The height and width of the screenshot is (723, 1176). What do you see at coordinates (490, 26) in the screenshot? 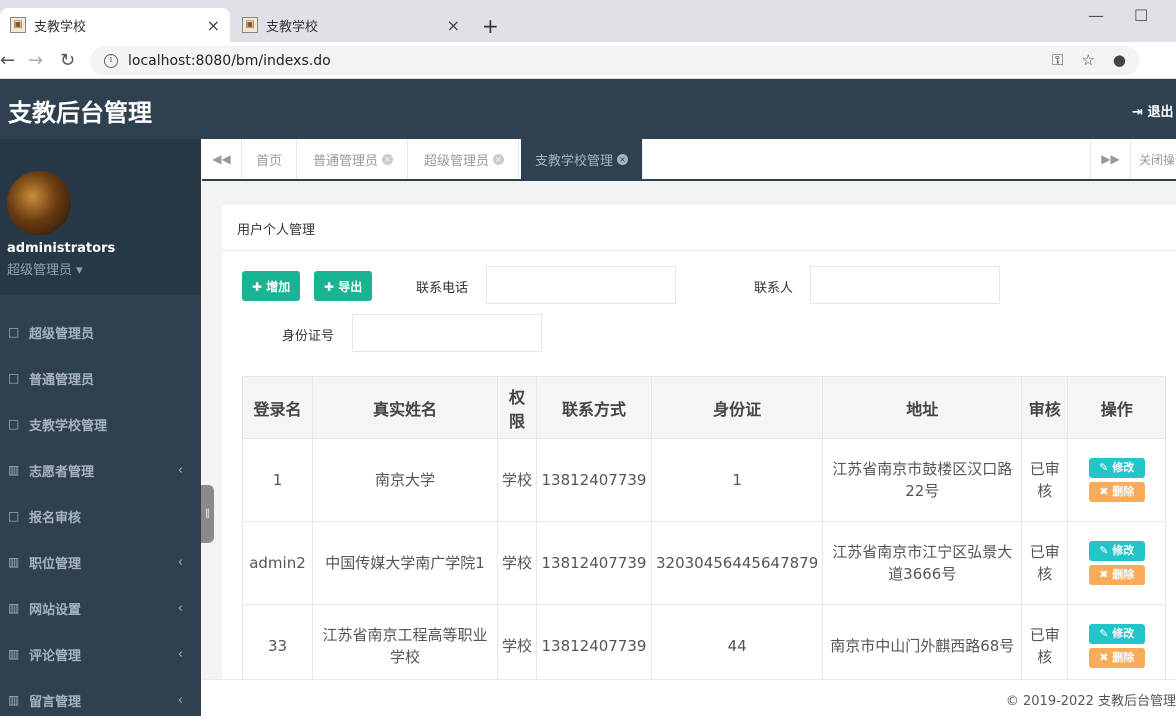
I see `new-tab-button: +` at bounding box center [490, 26].